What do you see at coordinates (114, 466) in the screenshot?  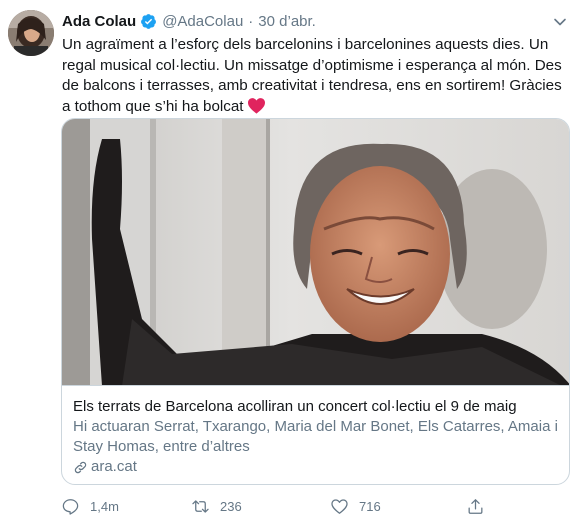 I see `card-domain-text: ara.cat` at bounding box center [114, 466].